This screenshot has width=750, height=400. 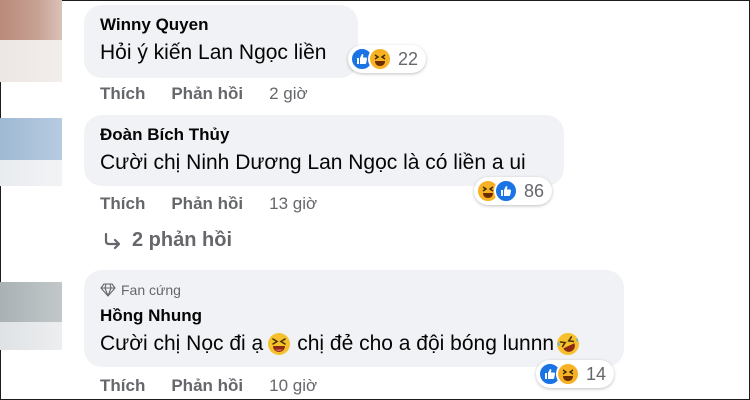 I want to click on comment-actions: Thích Phản hồi 2 giờ, so click(x=204, y=94).